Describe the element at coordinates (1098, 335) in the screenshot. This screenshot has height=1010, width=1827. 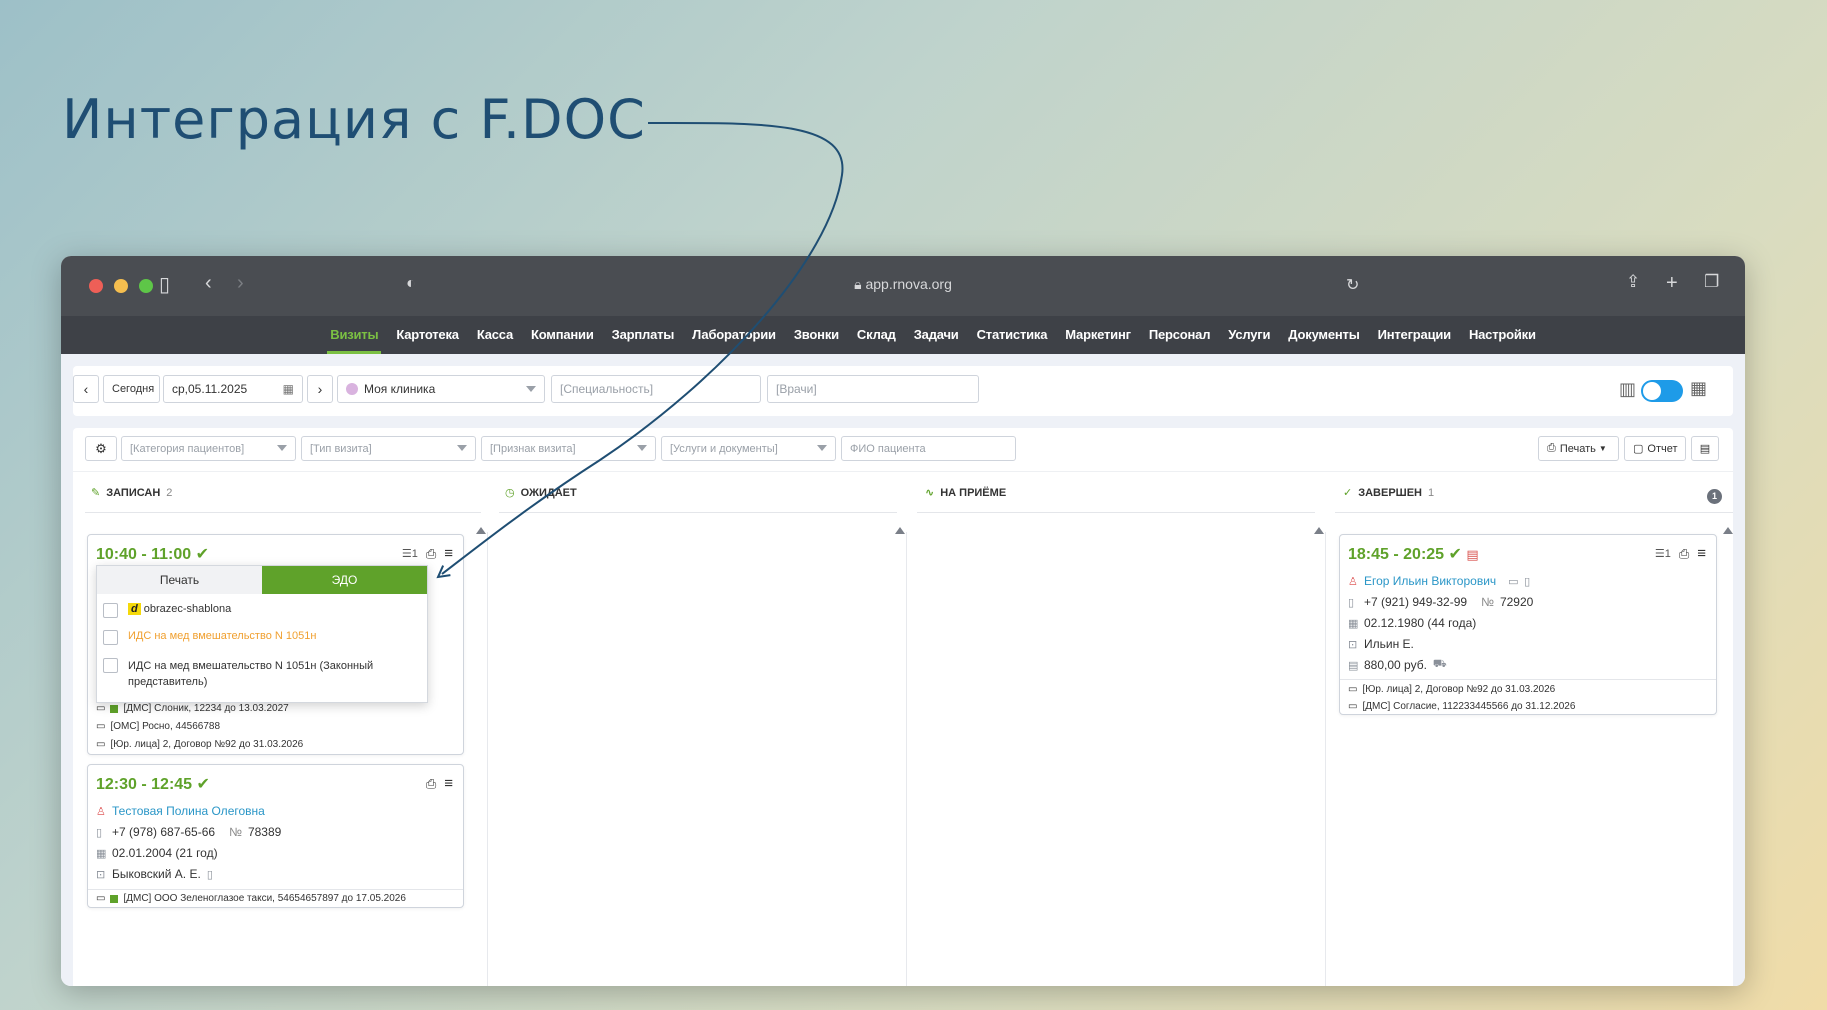
I see `nav-item-10: Маркетинг` at that location.